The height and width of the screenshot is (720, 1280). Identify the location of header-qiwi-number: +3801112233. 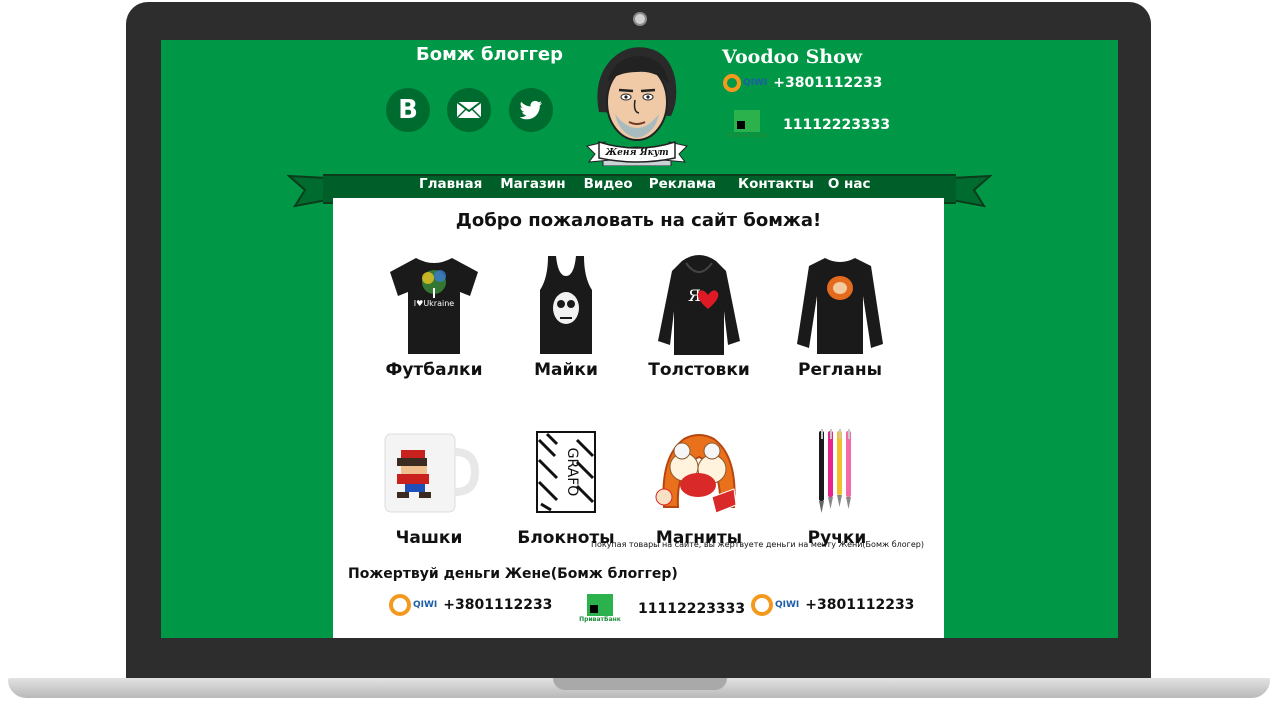
(828, 83).